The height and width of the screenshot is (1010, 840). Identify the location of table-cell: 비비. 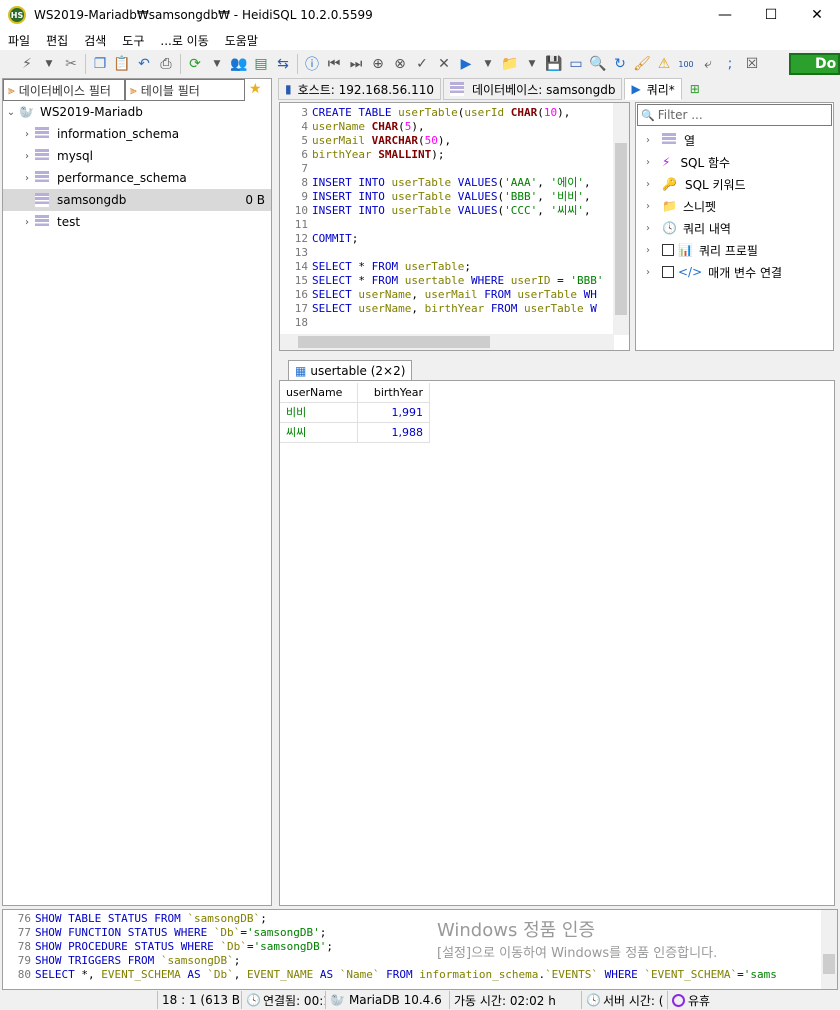
(319, 413).